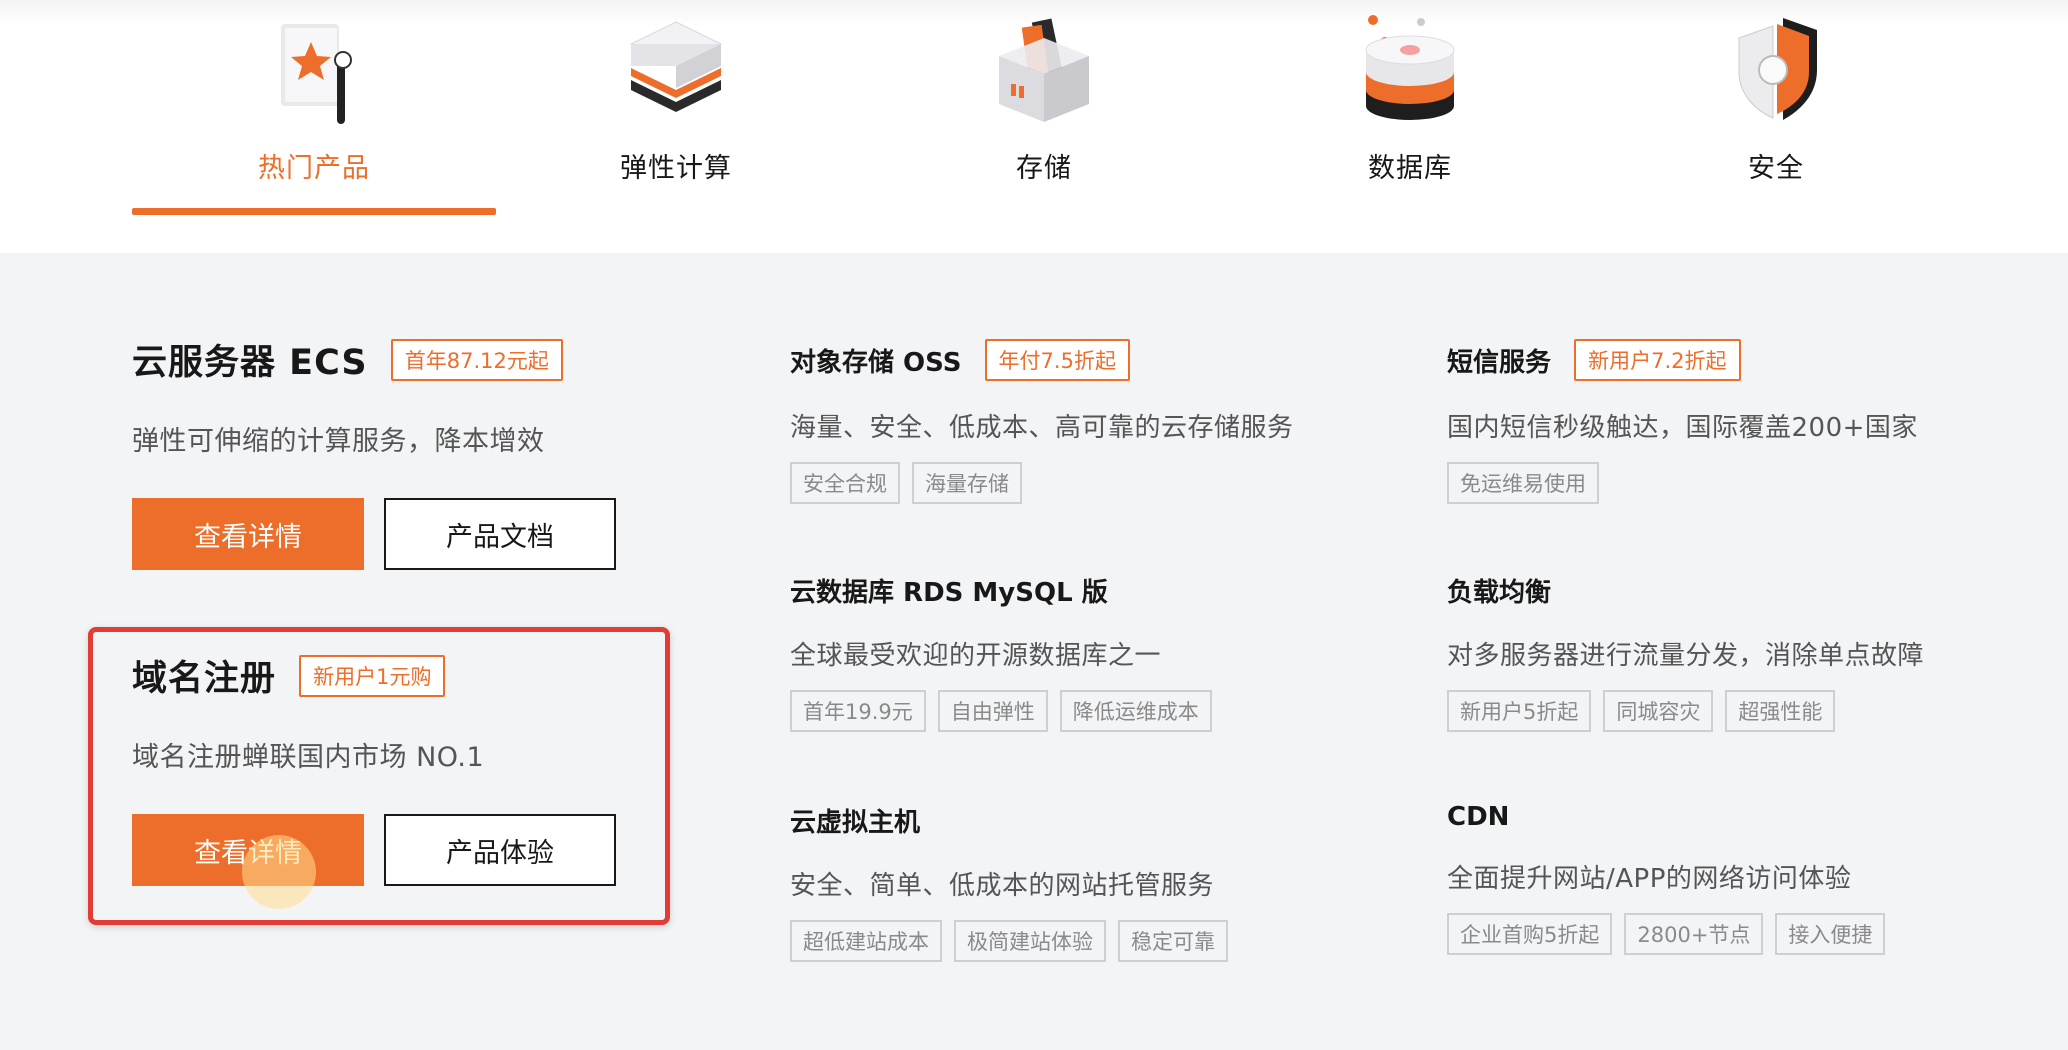  I want to click on rds-tag: 首年19.9元, so click(858, 711).